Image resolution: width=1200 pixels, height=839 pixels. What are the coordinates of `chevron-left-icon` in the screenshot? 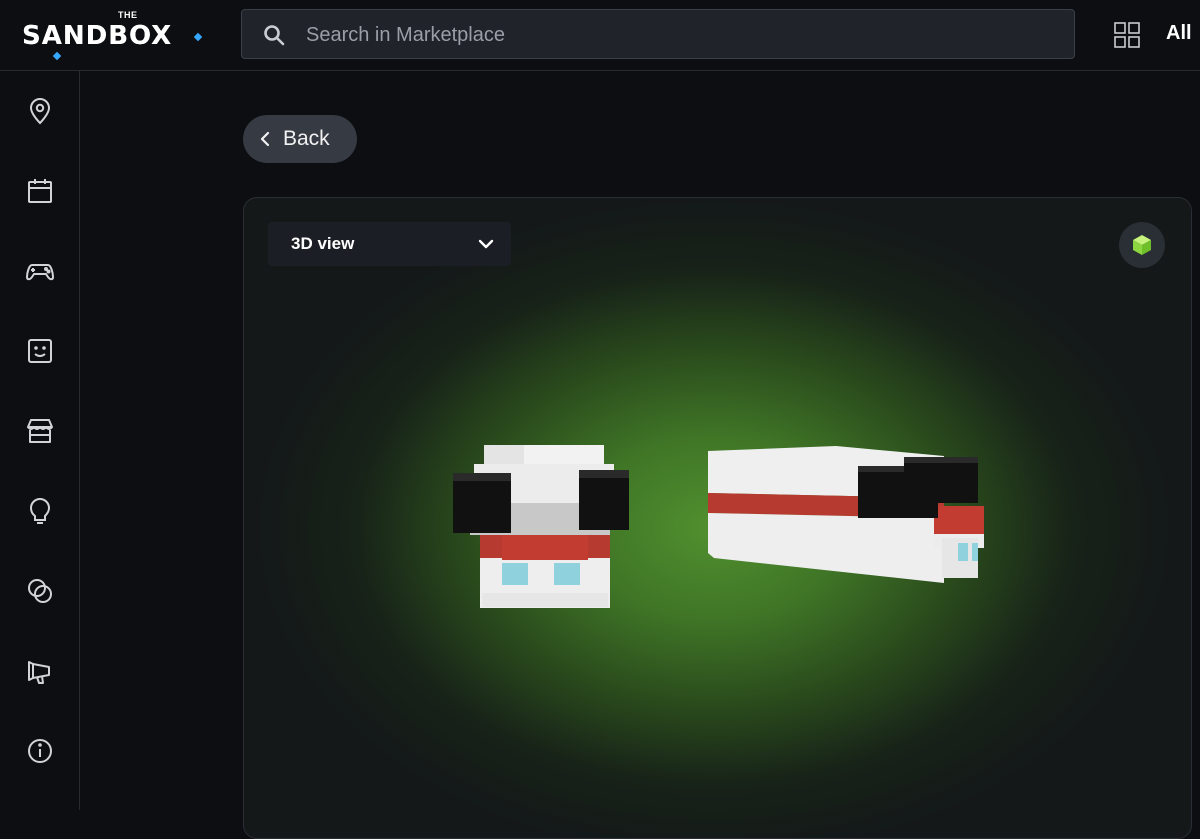 It's located at (265, 139).